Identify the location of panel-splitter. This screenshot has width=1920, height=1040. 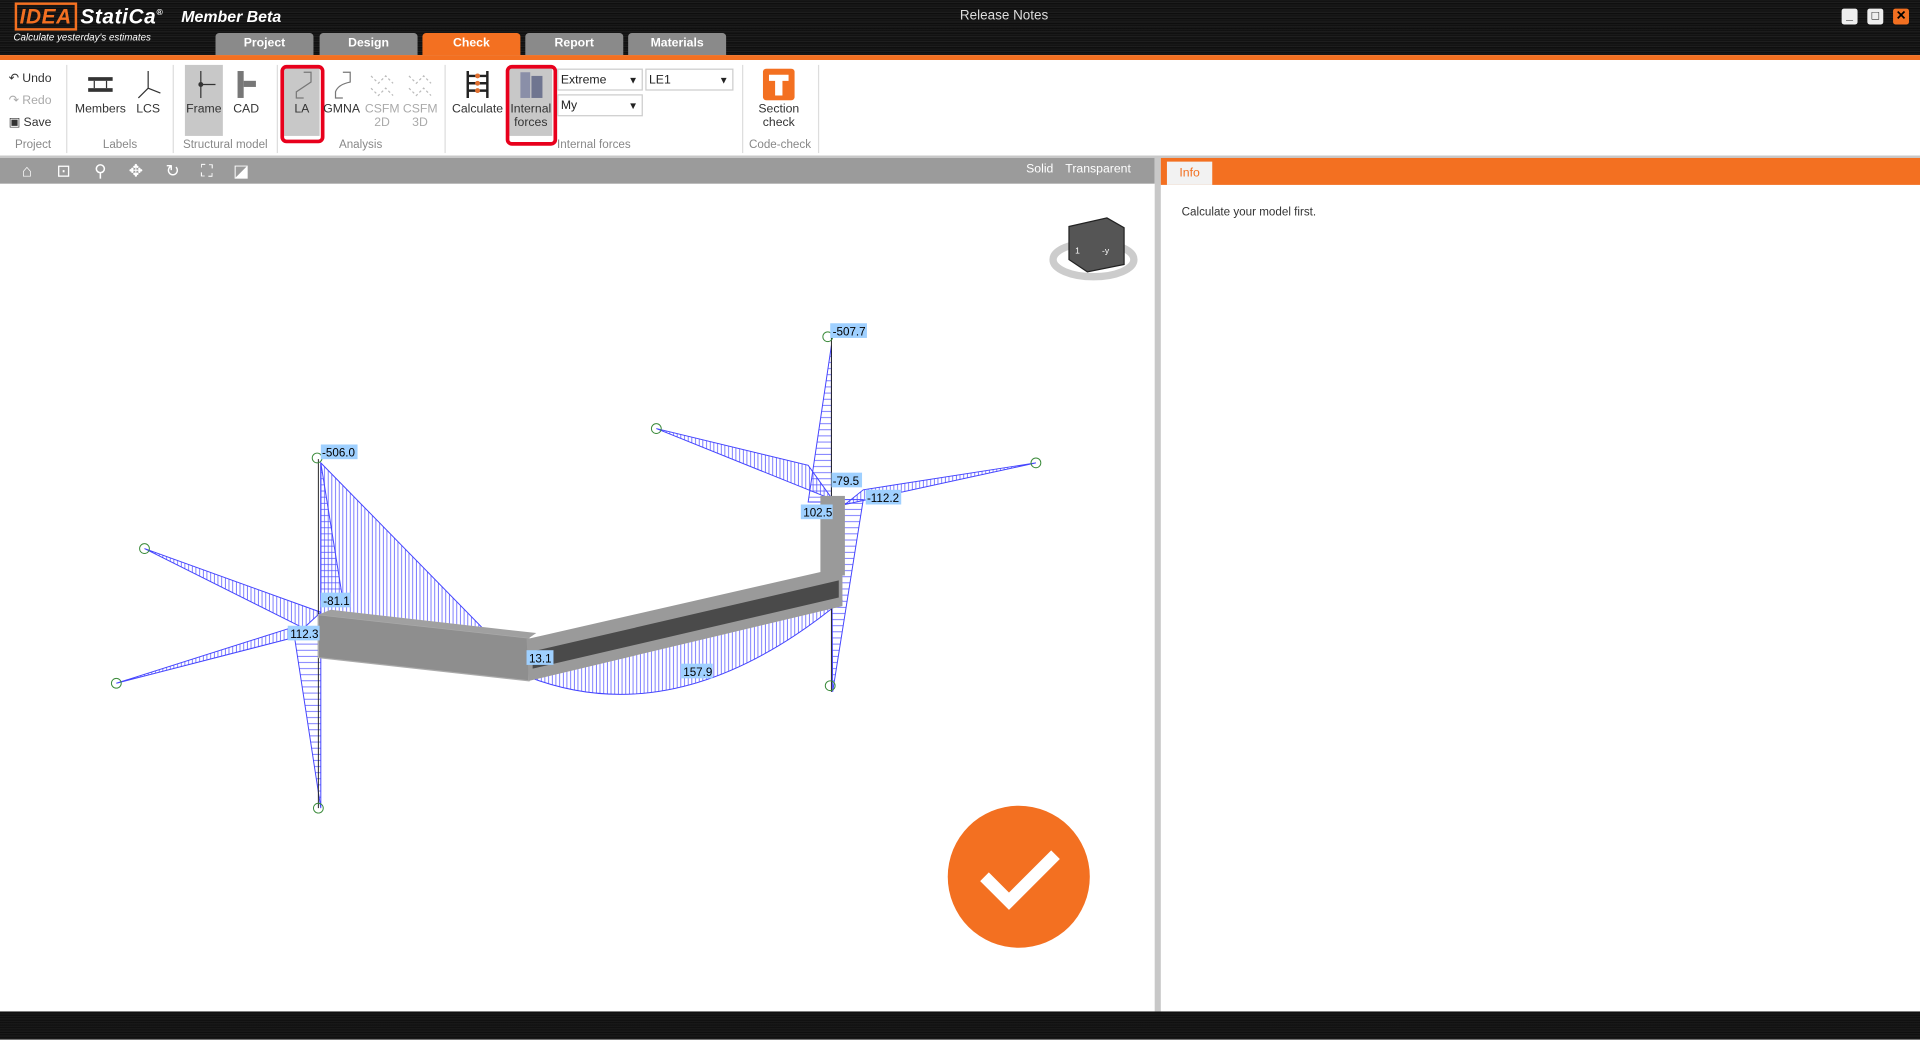
(1157, 584).